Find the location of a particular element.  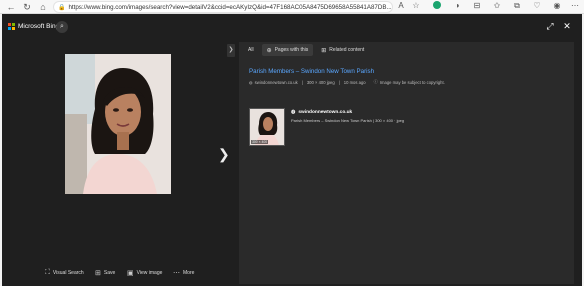

related-icon: ⊞ is located at coordinates (324, 50).